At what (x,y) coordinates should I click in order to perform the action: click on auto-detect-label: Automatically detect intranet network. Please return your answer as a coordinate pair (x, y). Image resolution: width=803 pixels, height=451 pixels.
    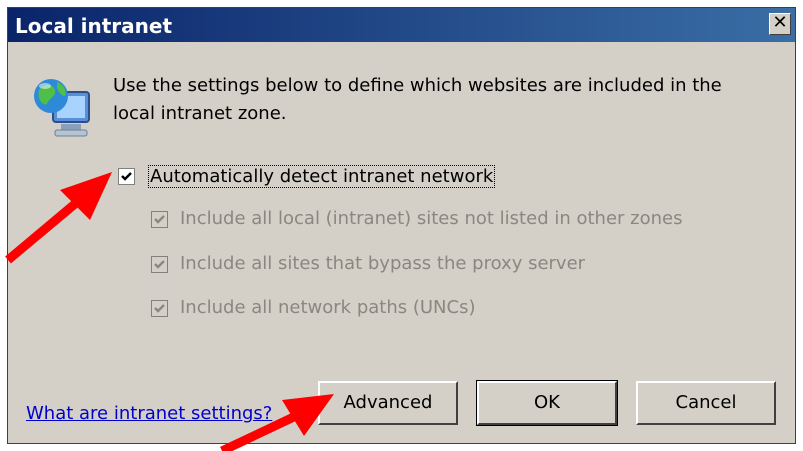
    Looking at the image, I should click on (322, 176).